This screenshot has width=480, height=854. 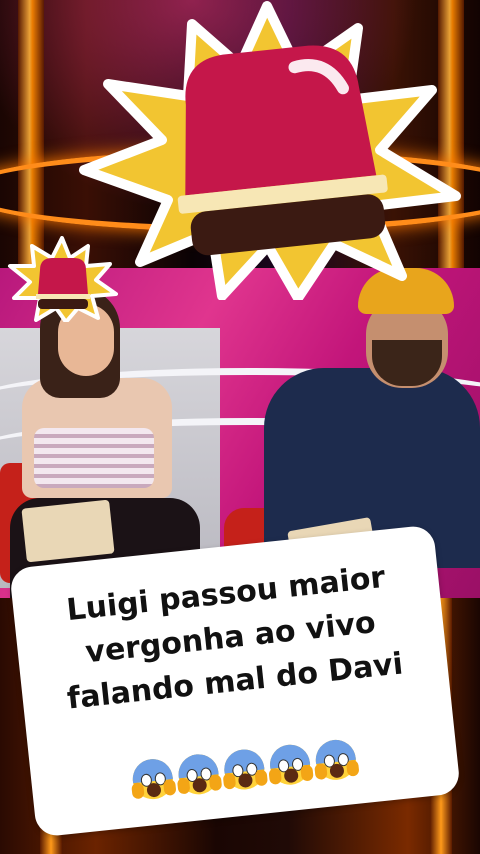 I want to click on siren-icon, so click(x=63, y=279).